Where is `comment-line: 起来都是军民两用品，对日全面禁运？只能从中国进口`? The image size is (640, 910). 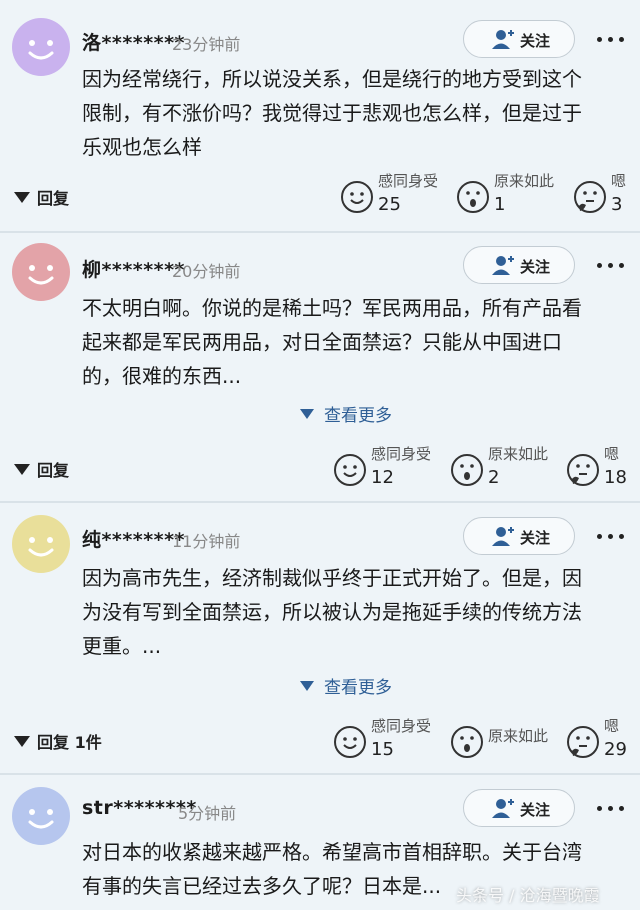
comment-line: 起来都是军民两用品，对日全面禁运？只能从中国进口 is located at coordinates (322, 342).